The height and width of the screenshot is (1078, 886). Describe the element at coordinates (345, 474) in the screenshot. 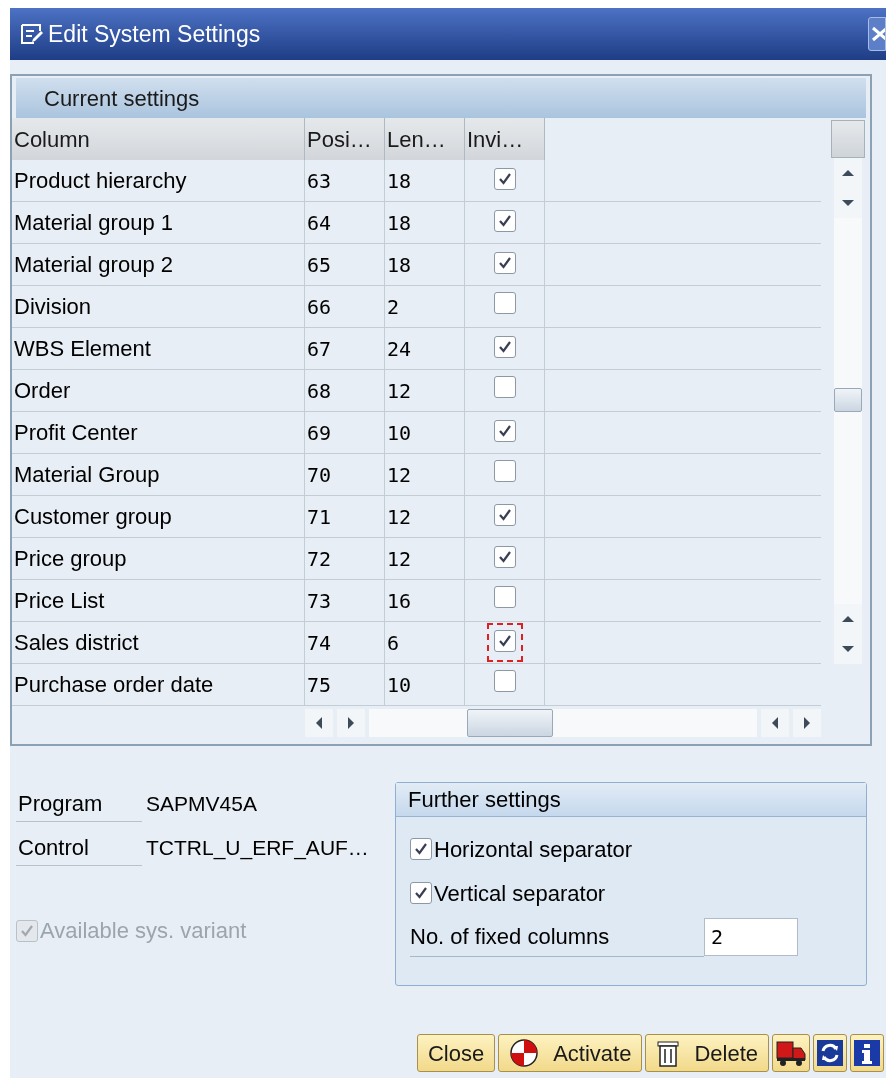

I see `table-cell: 70` at that location.